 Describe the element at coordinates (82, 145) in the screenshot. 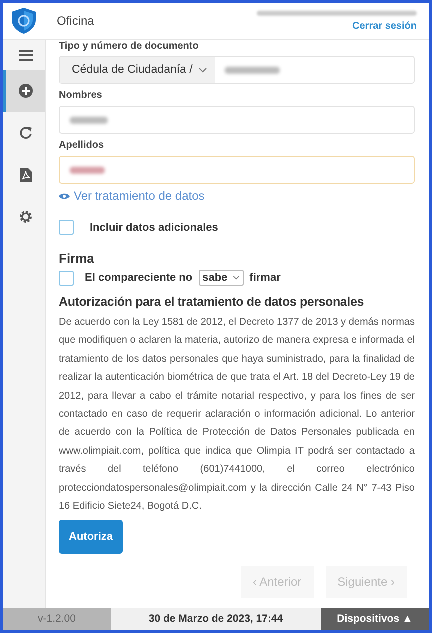

I see `field-label: Apellidos` at that location.